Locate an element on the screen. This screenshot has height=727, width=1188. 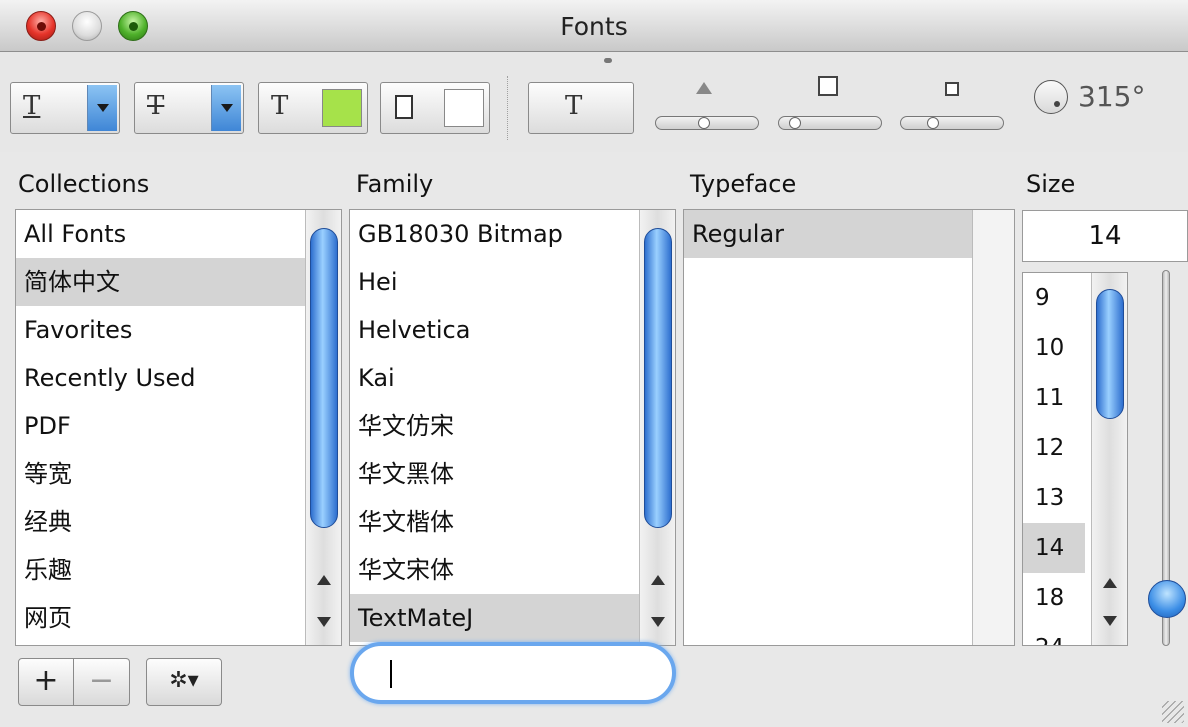
add-collection-button: + is located at coordinates (46, 682).